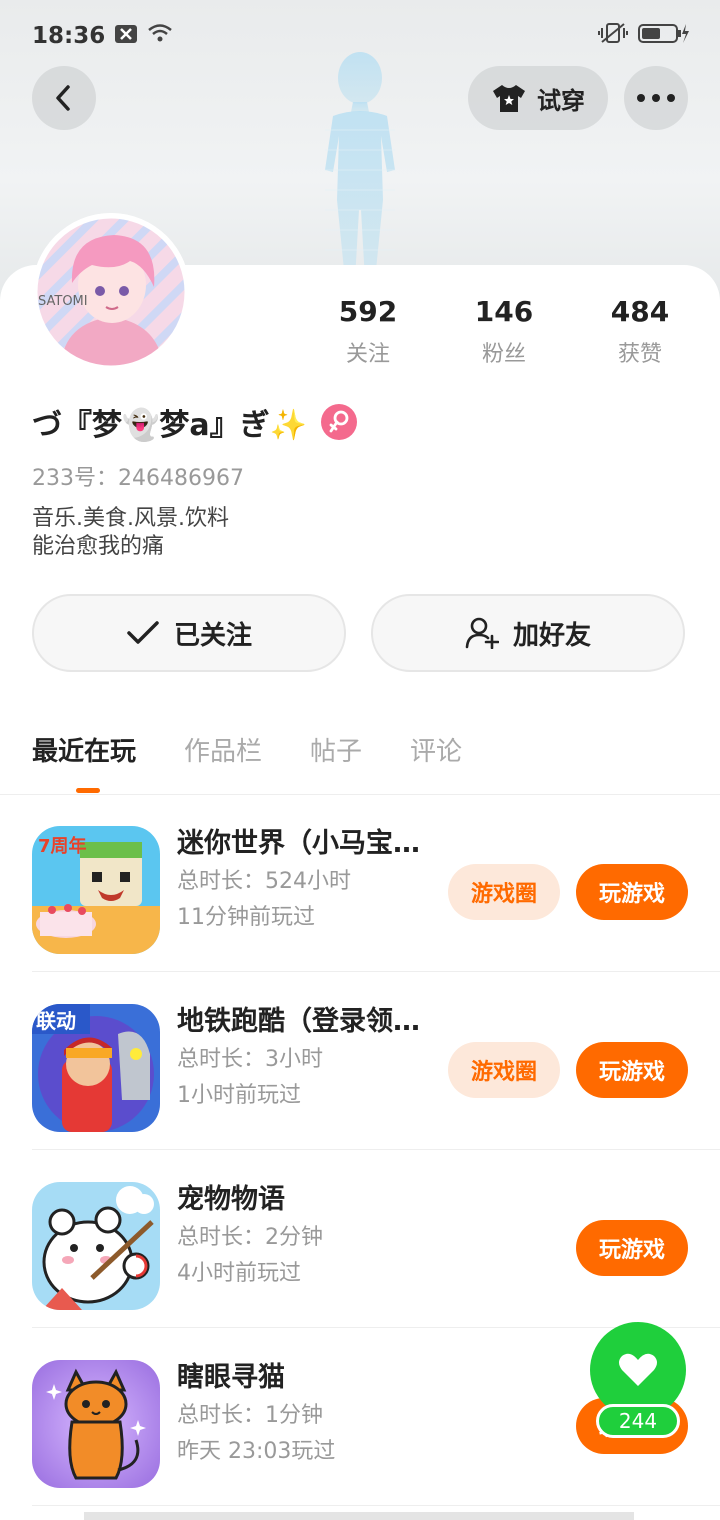  I want to click on game-row-pet-story: 宠物物语 总时长：2分钟 4小时前玩过 玩游戏, so click(376, 1240).